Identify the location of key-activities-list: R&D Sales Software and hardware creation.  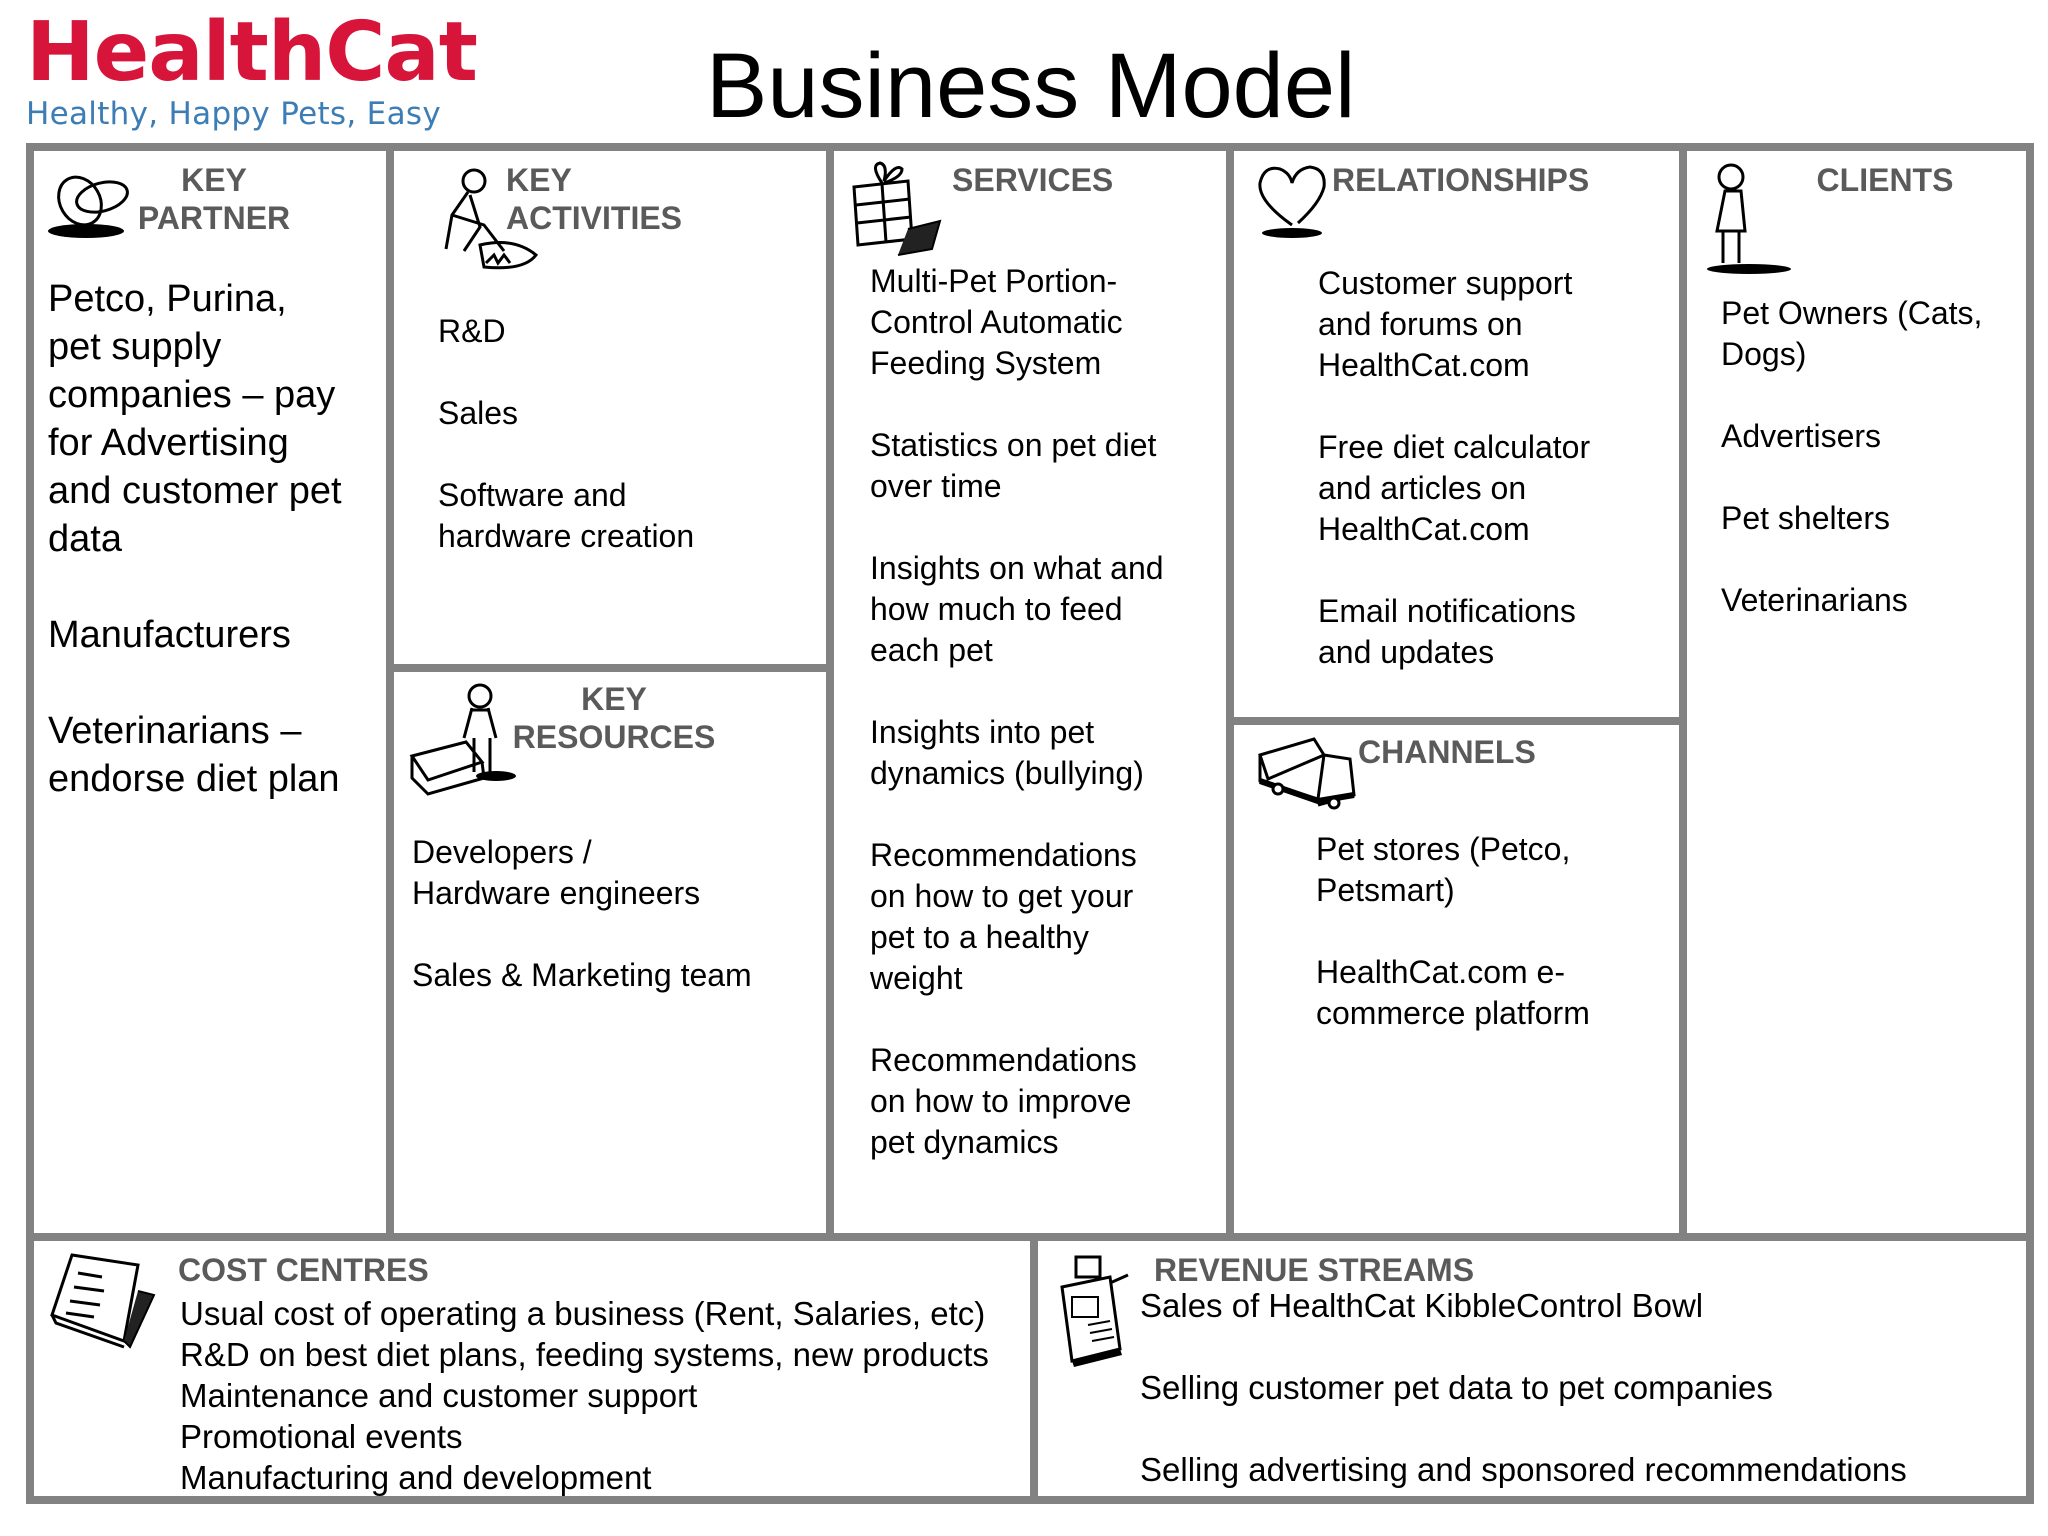
(618, 434).